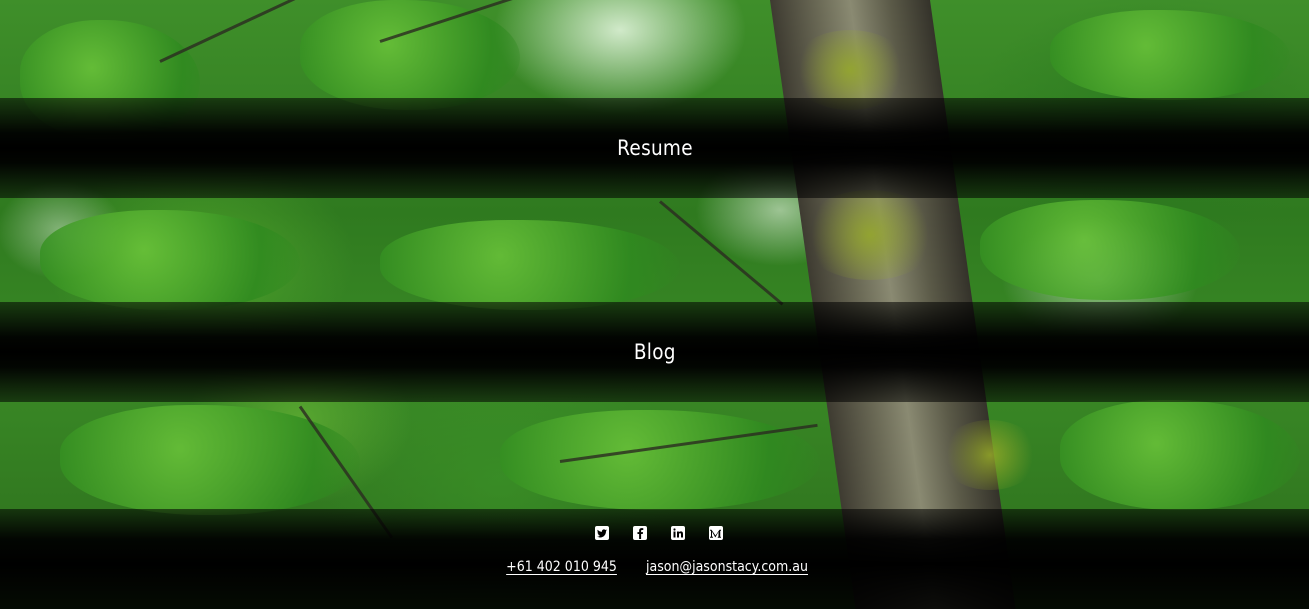  Describe the element at coordinates (601, 533) in the screenshot. I see `twitter-icon` at that location.